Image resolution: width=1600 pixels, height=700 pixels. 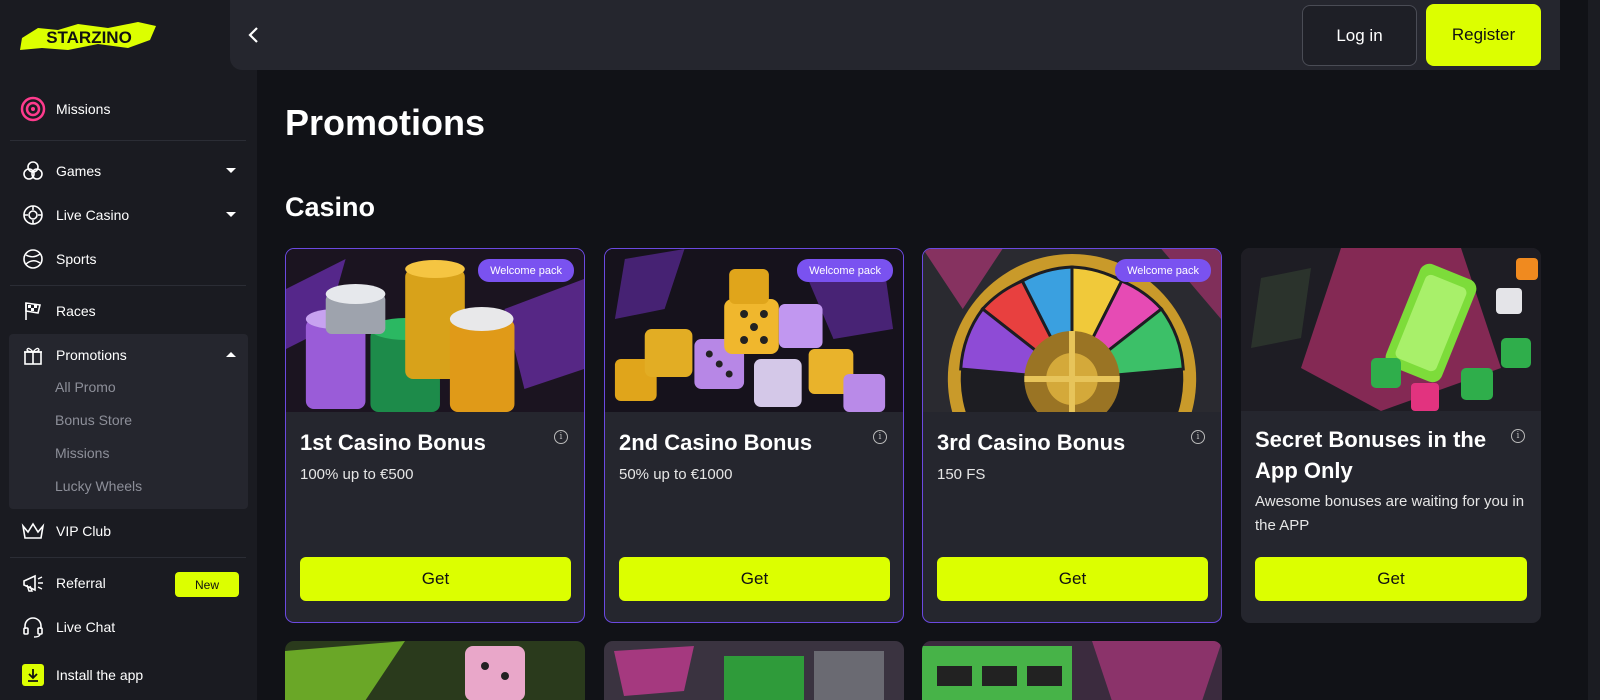 I want to click on card-subtitle: 50% up to €1000, so click(x=676, y=474).